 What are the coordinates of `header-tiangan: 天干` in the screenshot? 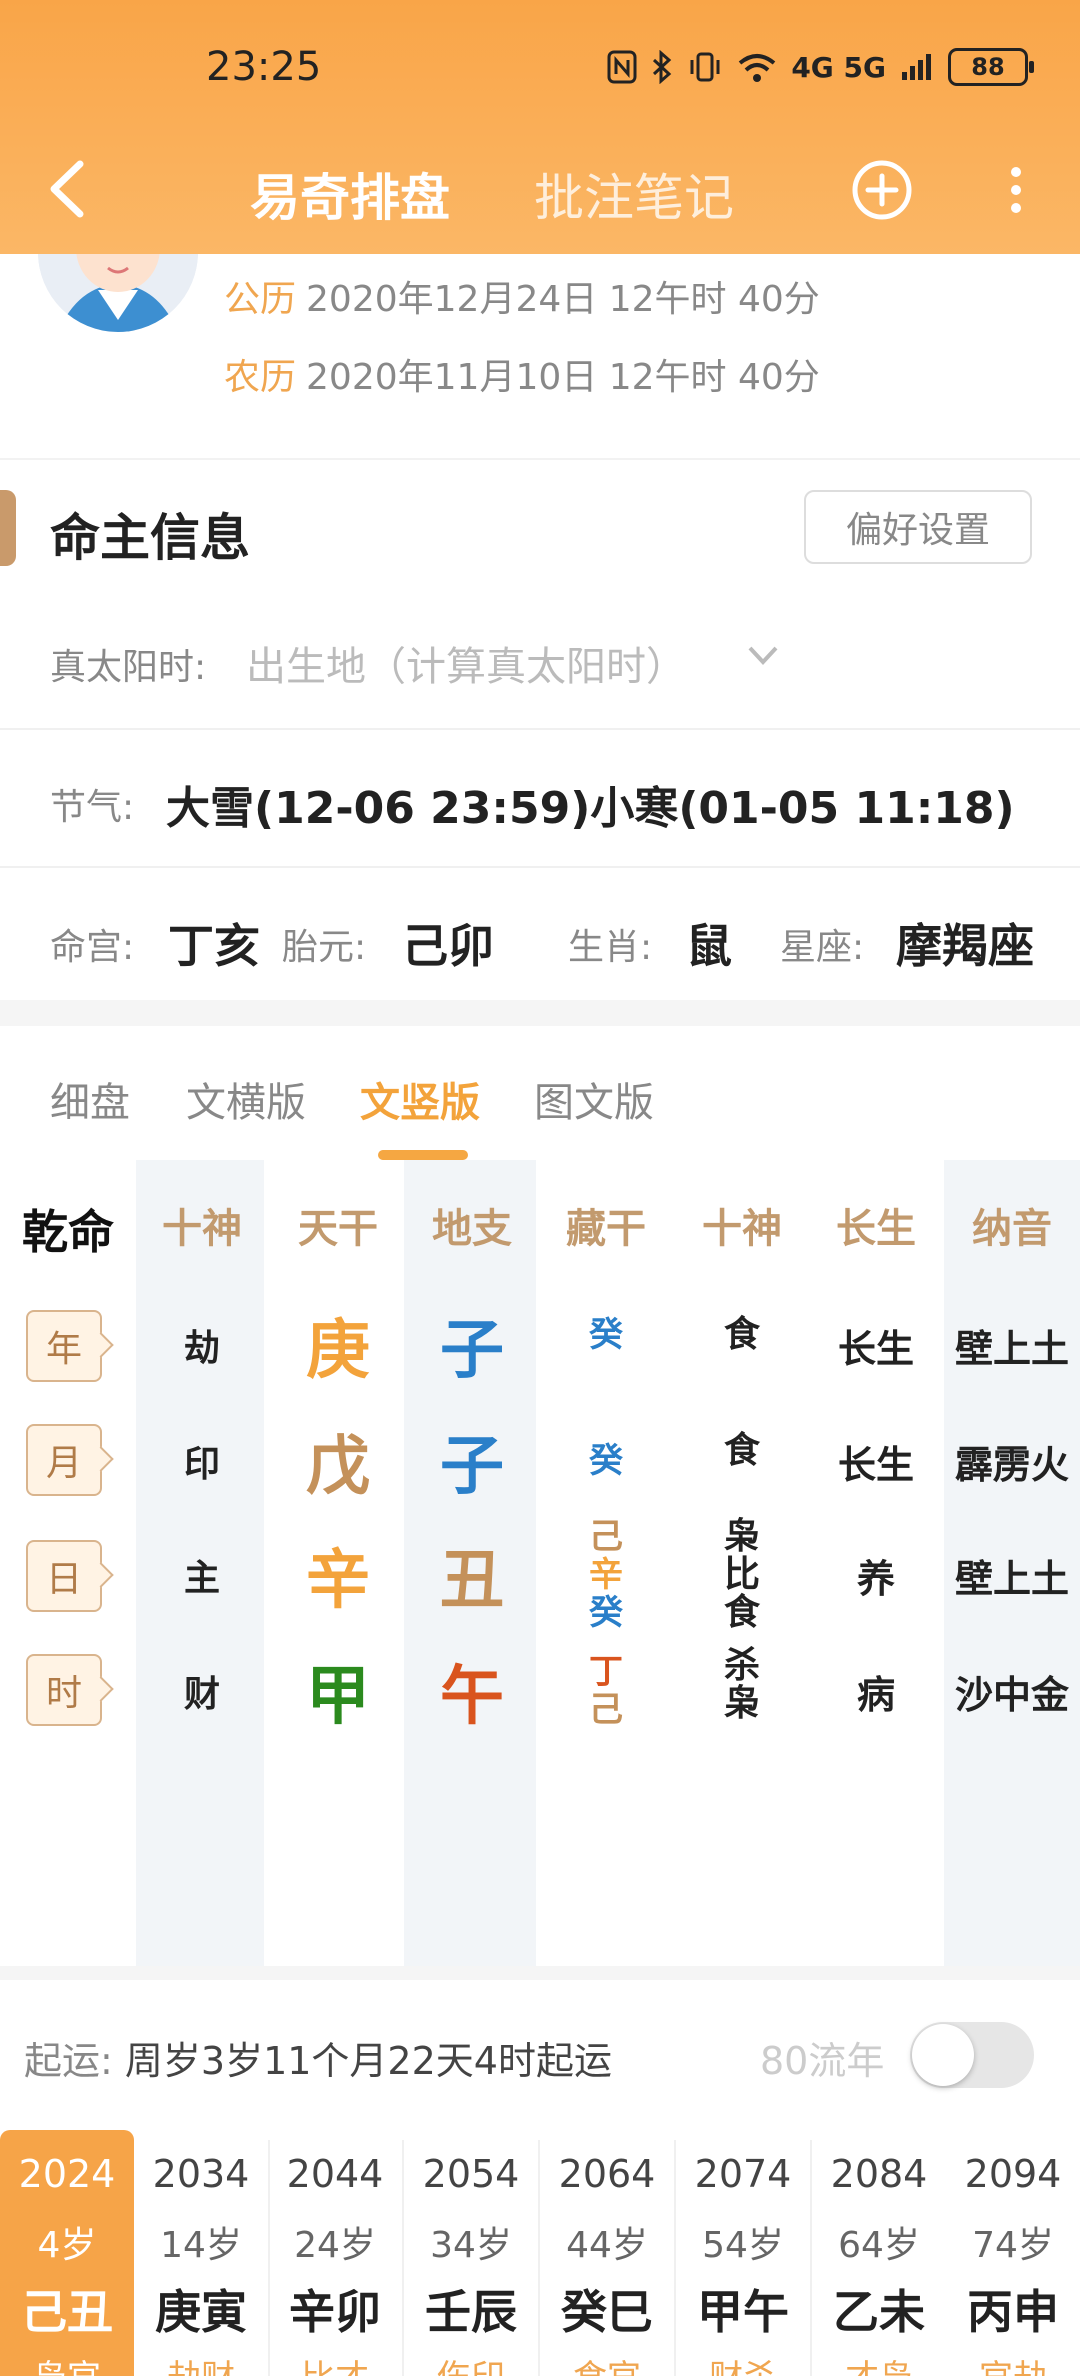 It's located at (338, 1229).